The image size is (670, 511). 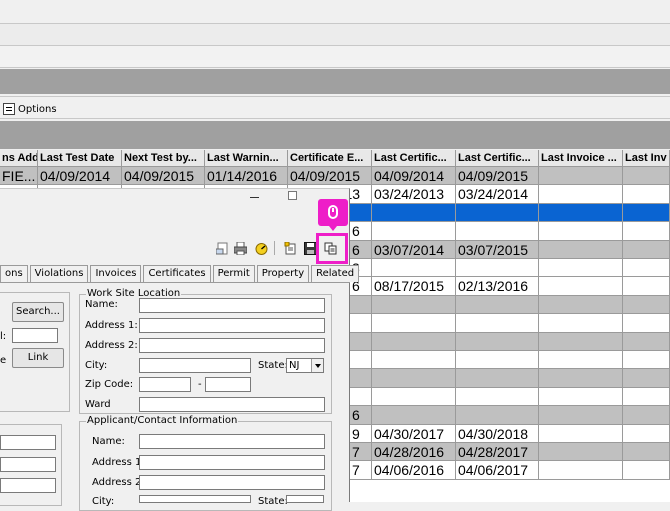 I want to click on grid-cell: 01/14/2016, so click(x=246, y=176).